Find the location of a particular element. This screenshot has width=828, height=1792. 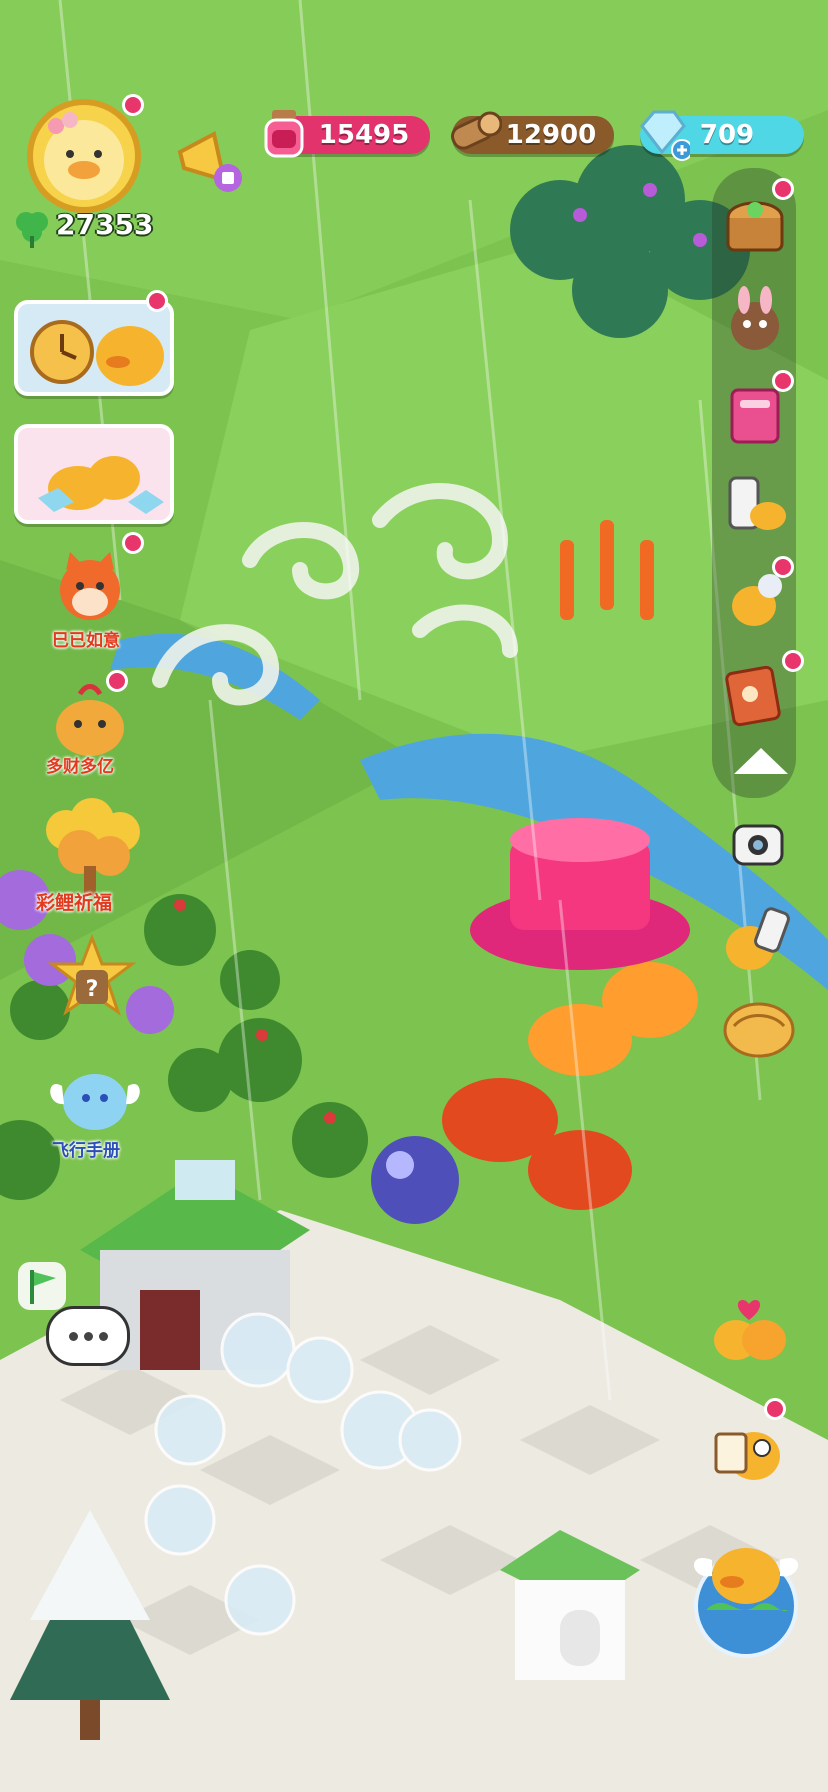

clover-icon is located at coordinates (32, 228).